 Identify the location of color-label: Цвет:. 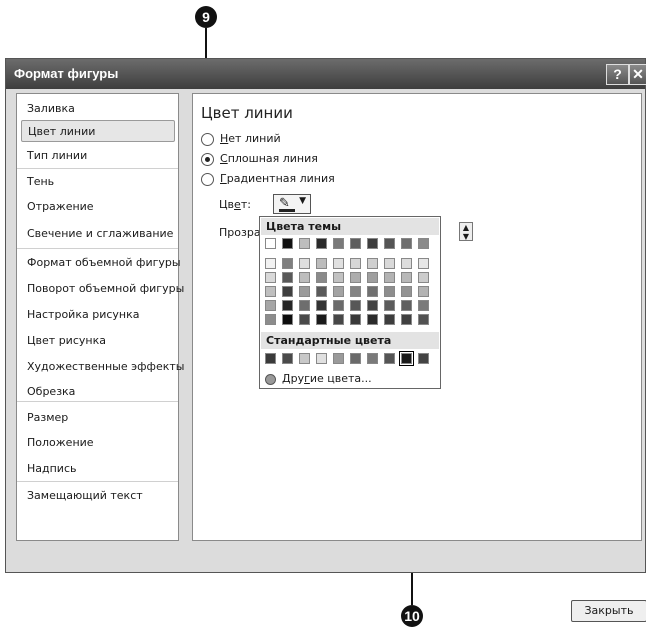
(235, 204).